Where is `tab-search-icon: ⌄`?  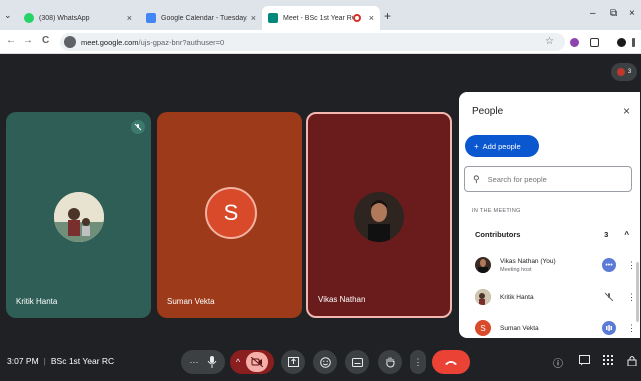
tab-search-icon: ⌄ is located at coordinates (9, 15).